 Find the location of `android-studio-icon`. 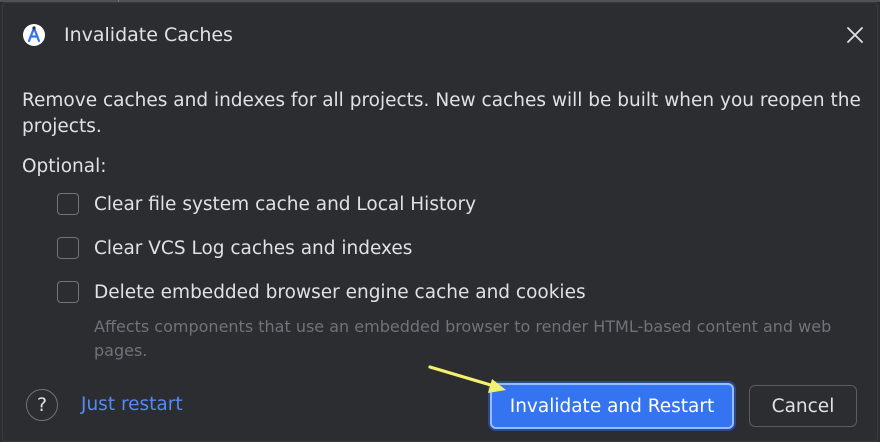

android-studio-icon is located at coordinates (34, 35).